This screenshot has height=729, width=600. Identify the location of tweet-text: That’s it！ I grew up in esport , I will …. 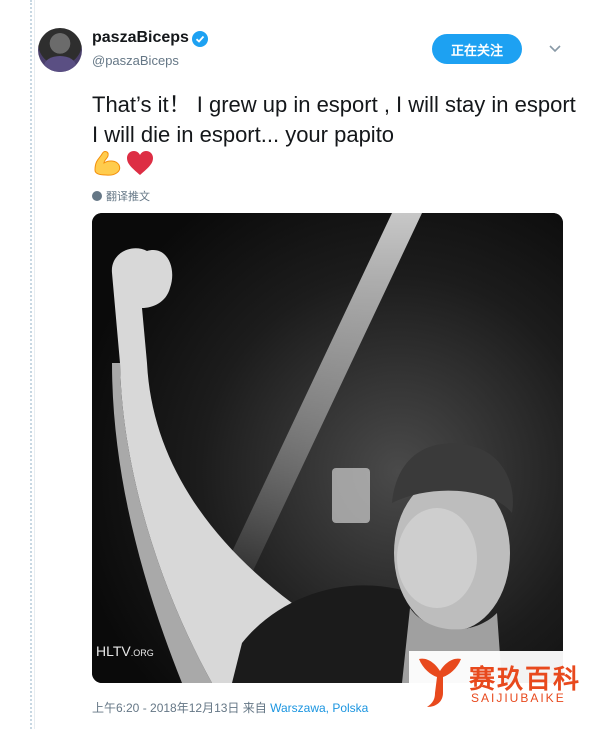
(334, 119).